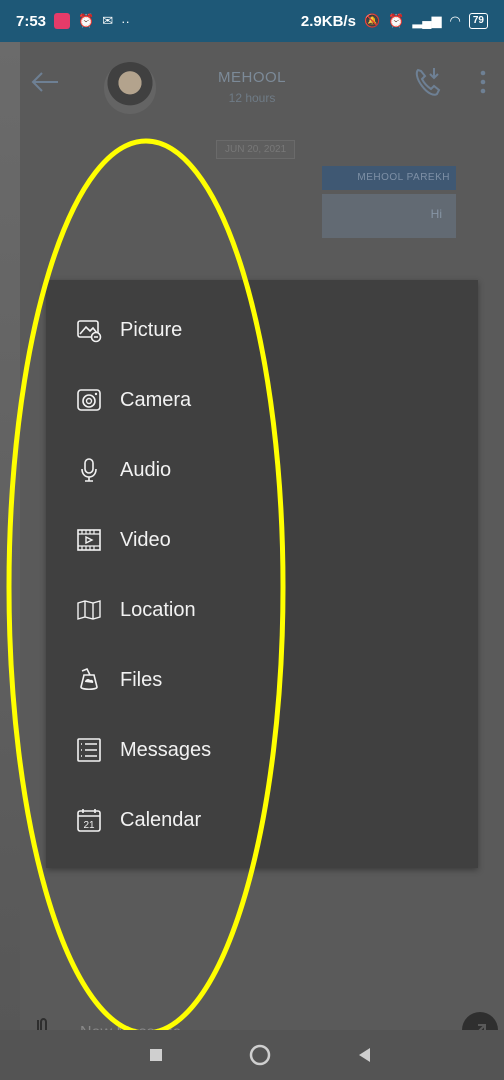 This screenshot has height=1080, width=504. What do you see at coordinates (151, 329) in the screenshot?
I see `menu-item-label: Picture` at bounding box center [151, 329].